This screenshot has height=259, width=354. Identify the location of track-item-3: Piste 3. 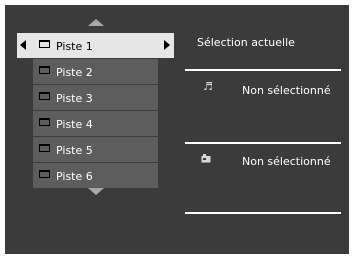
(95, 97).